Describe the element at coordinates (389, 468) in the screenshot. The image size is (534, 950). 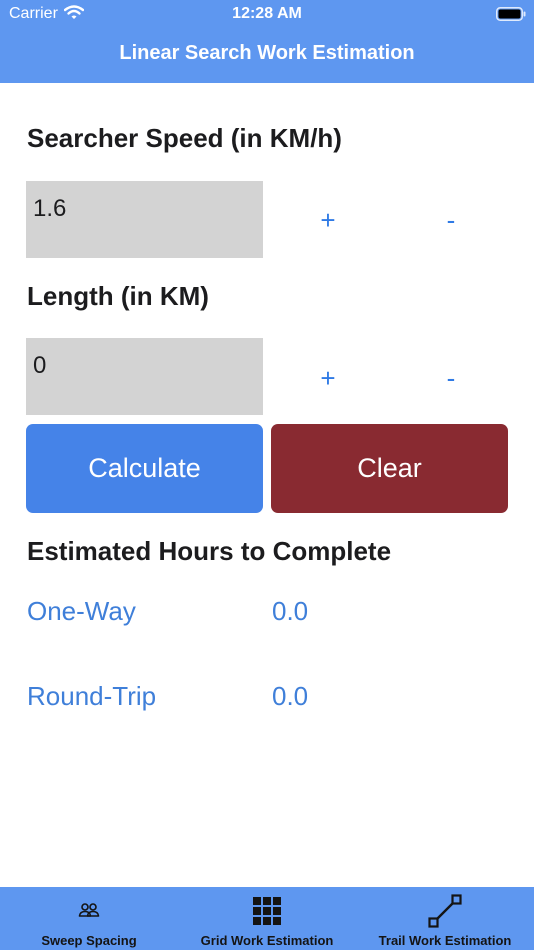
I see `clear-button: Clear` at that location.